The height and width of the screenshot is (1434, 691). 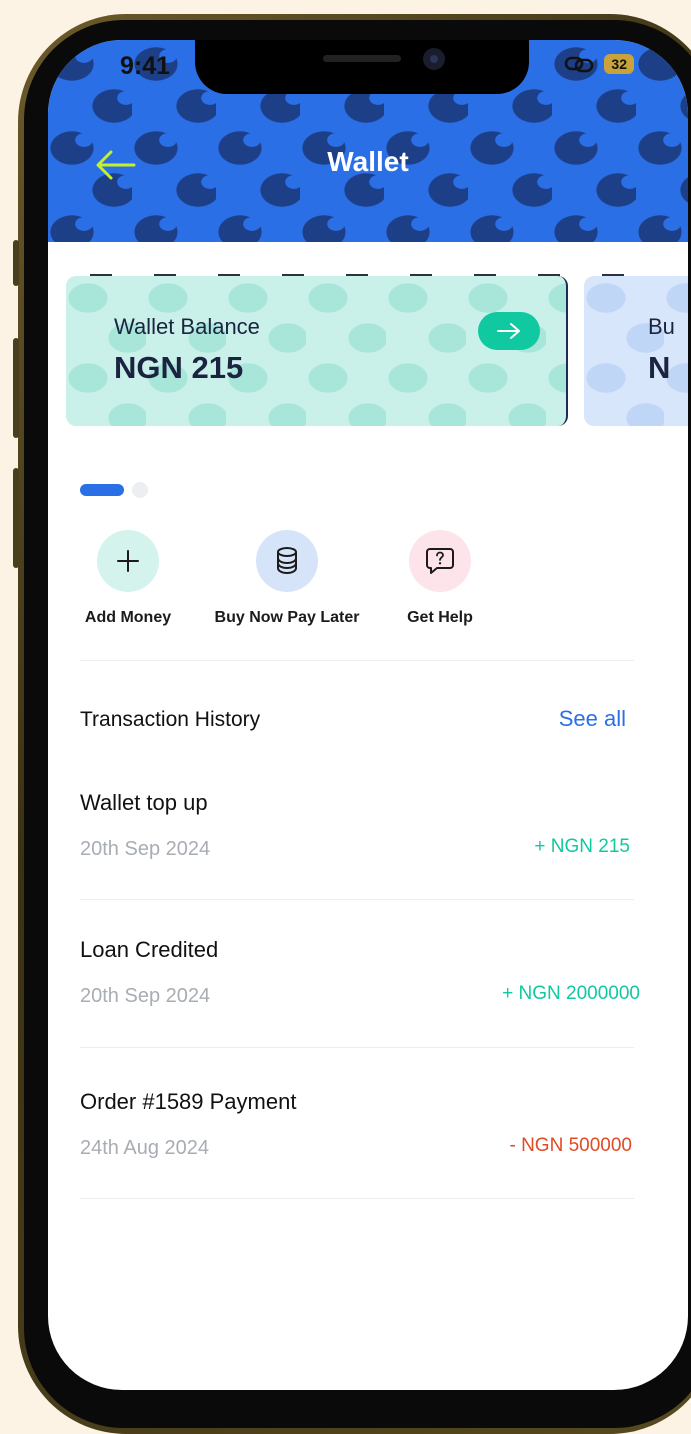 I want to click on page-dot-active, so click(x=102, y=490).